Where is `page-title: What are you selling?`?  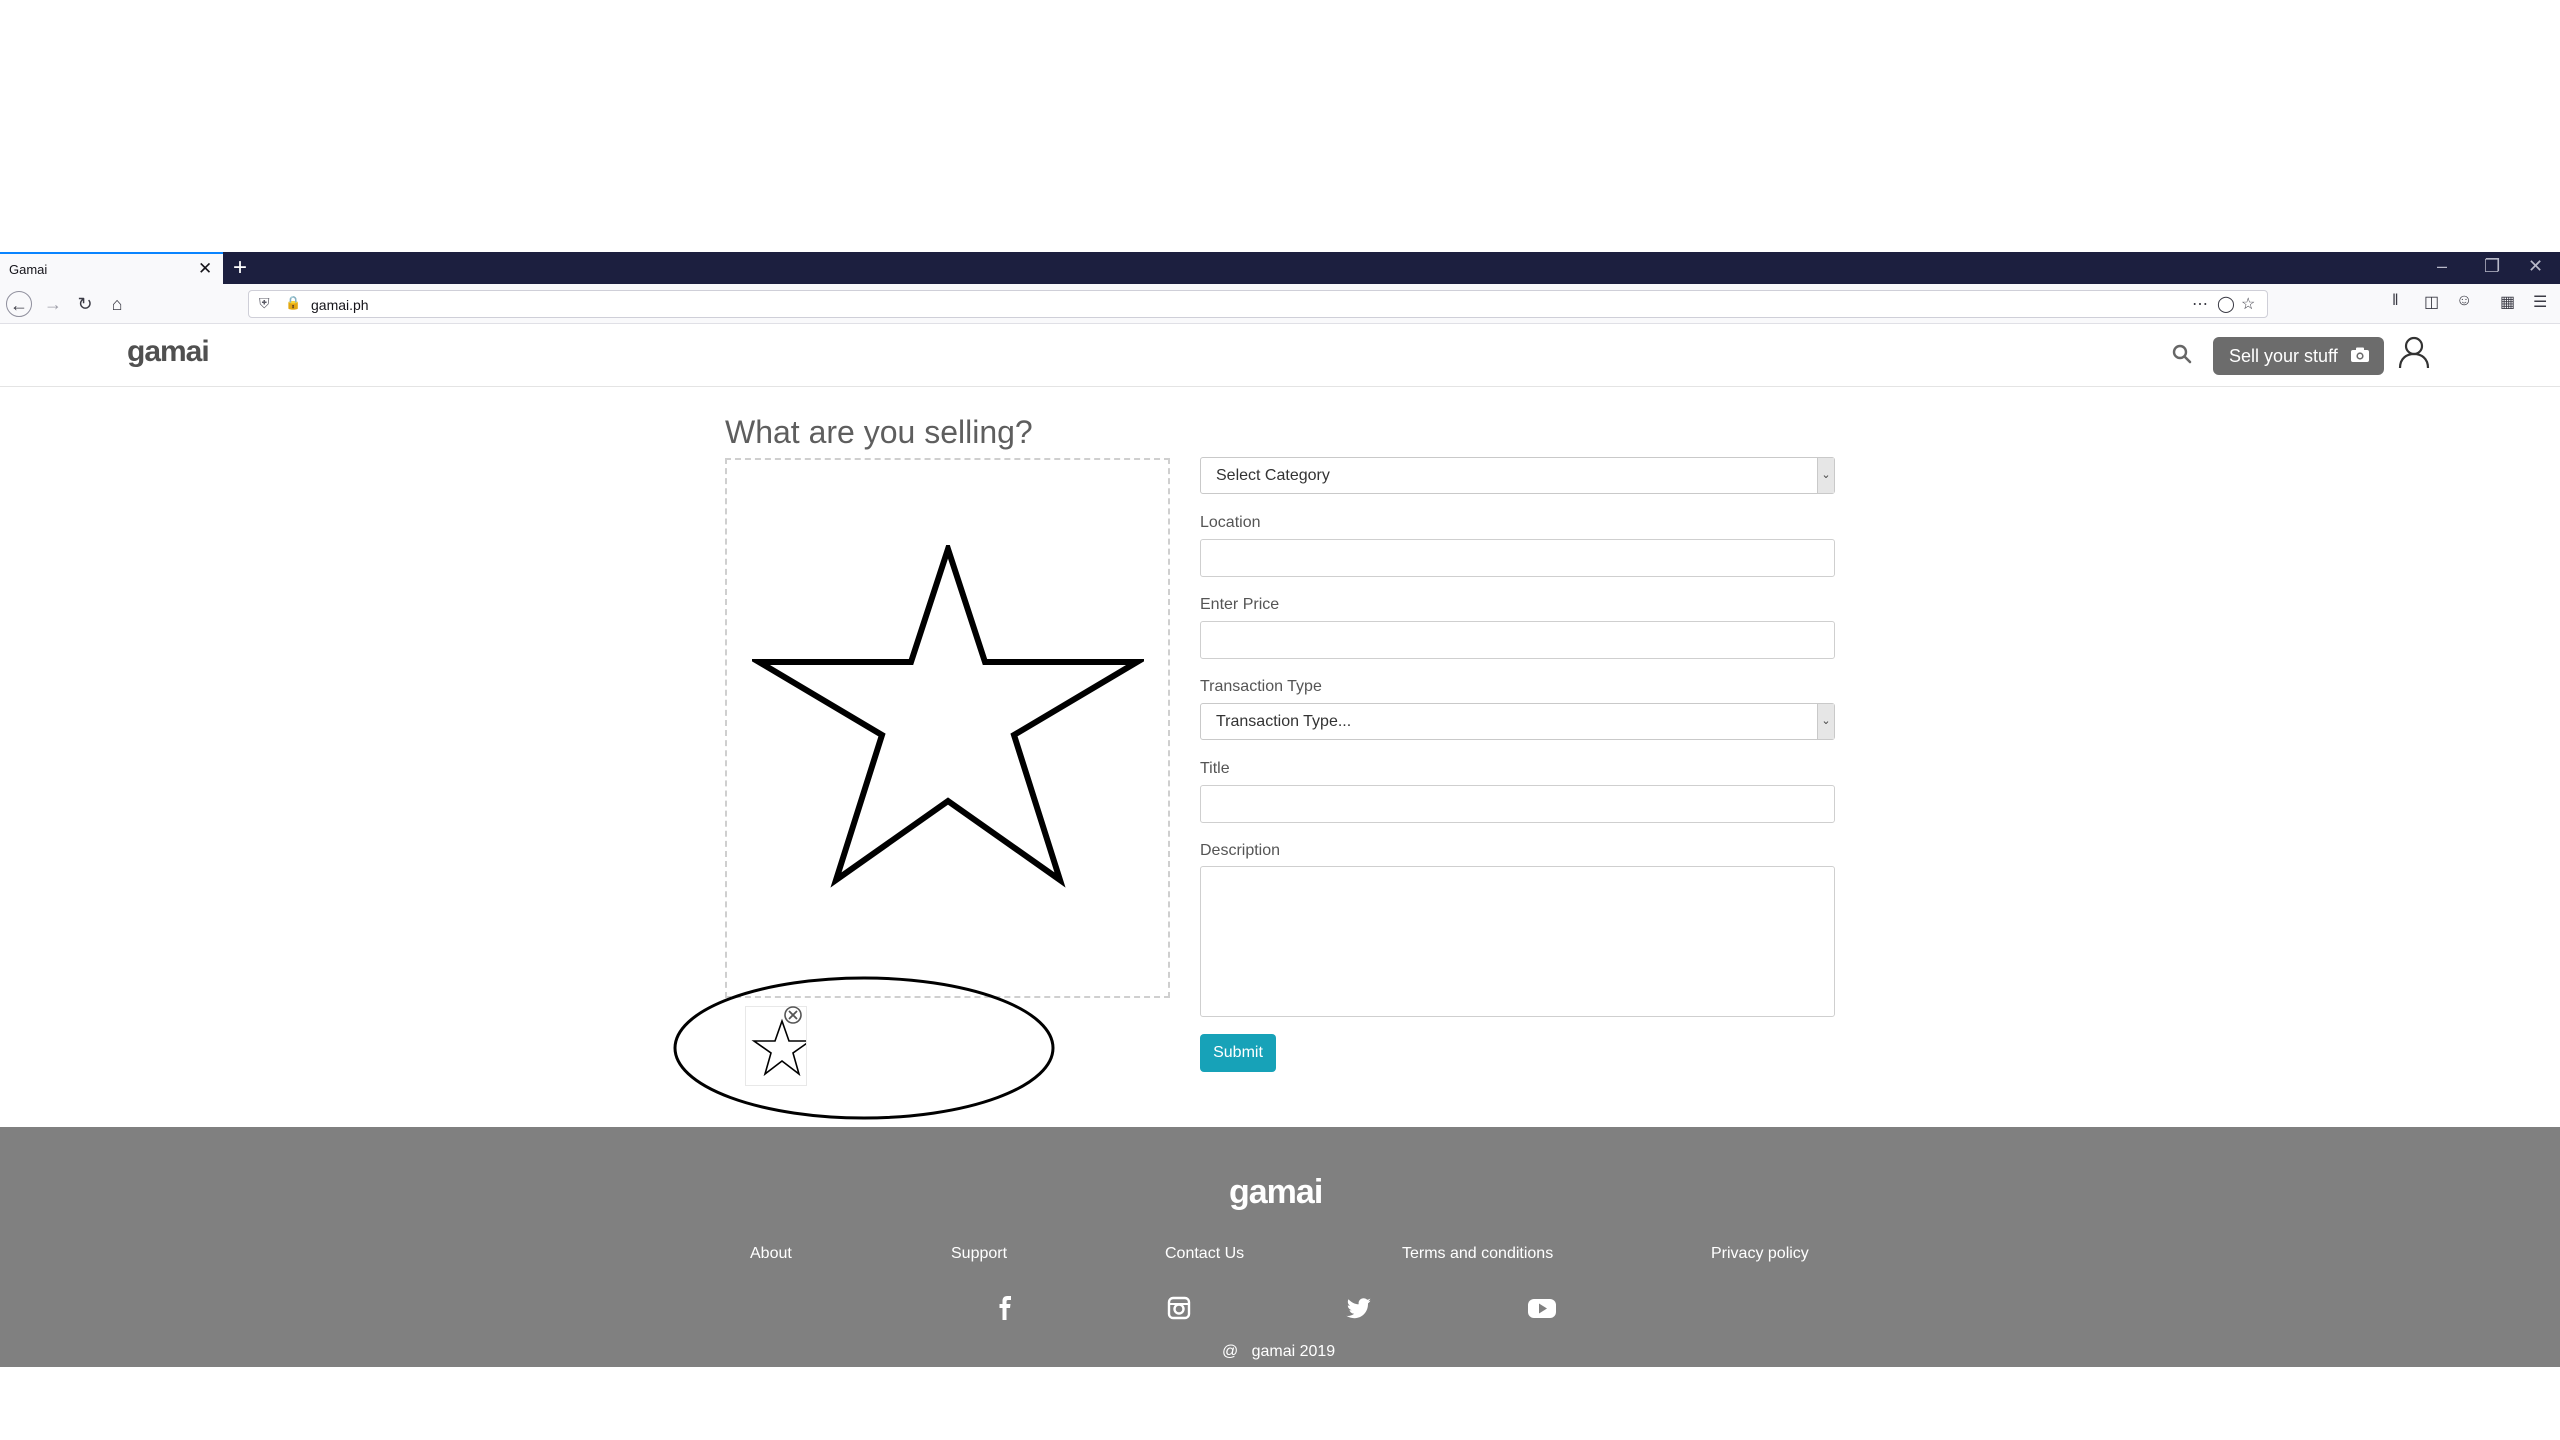
page-title: What are you selling? is located at coordinates (879, 432).